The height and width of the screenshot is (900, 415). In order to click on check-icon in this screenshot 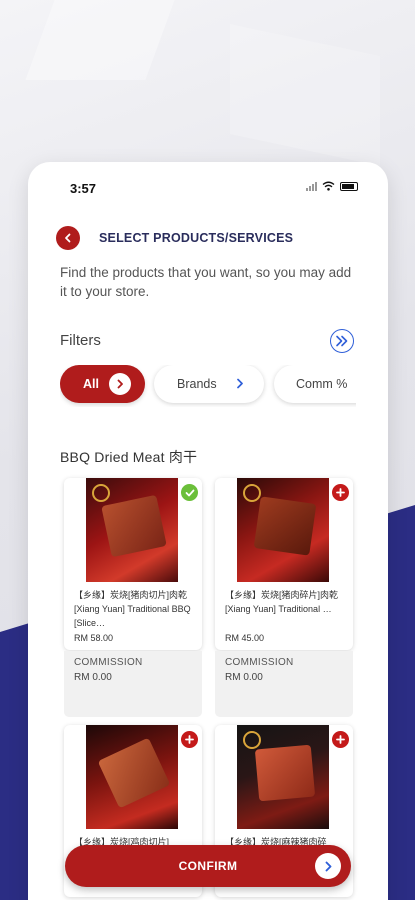, I will do `click(189, 492)`.